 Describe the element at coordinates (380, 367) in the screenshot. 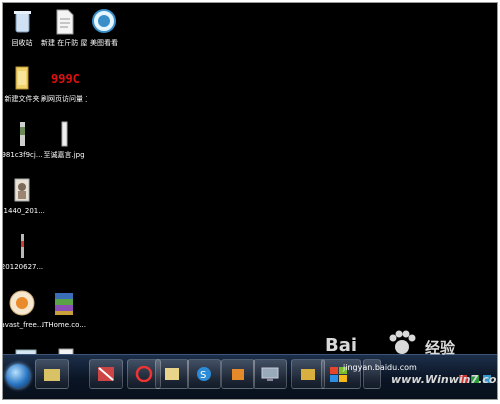

I see `watermark-url: jingyan.baidu.com` at that location.